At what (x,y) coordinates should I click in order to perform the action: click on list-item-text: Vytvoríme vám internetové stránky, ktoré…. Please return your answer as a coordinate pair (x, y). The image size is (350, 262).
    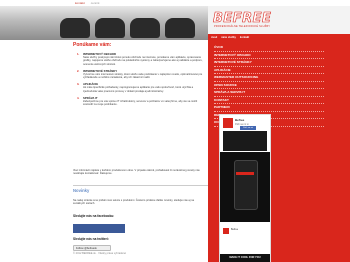
    Looking at the image, I should click on (143, 76).